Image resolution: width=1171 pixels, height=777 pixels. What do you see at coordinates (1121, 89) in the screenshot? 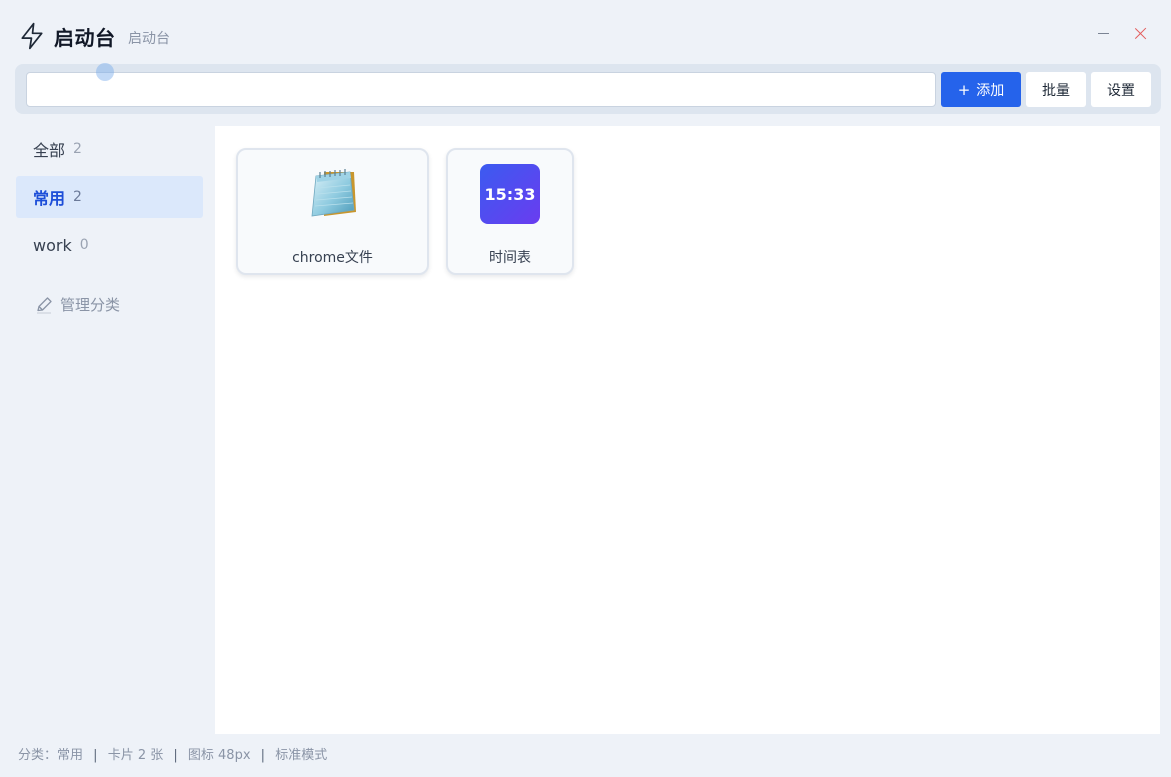
I see `settings-button: 设置` at bounding box center [1121, 89].